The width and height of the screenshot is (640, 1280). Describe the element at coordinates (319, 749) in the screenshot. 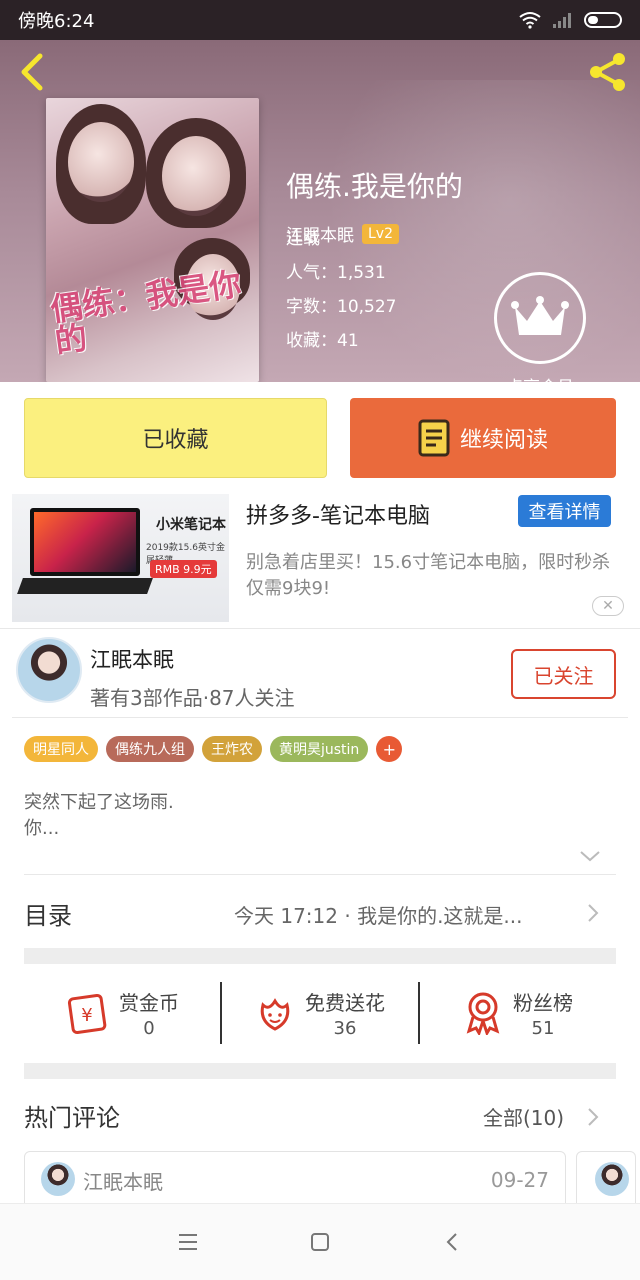

I see `tag-item: 黄明昊justin` at that location.